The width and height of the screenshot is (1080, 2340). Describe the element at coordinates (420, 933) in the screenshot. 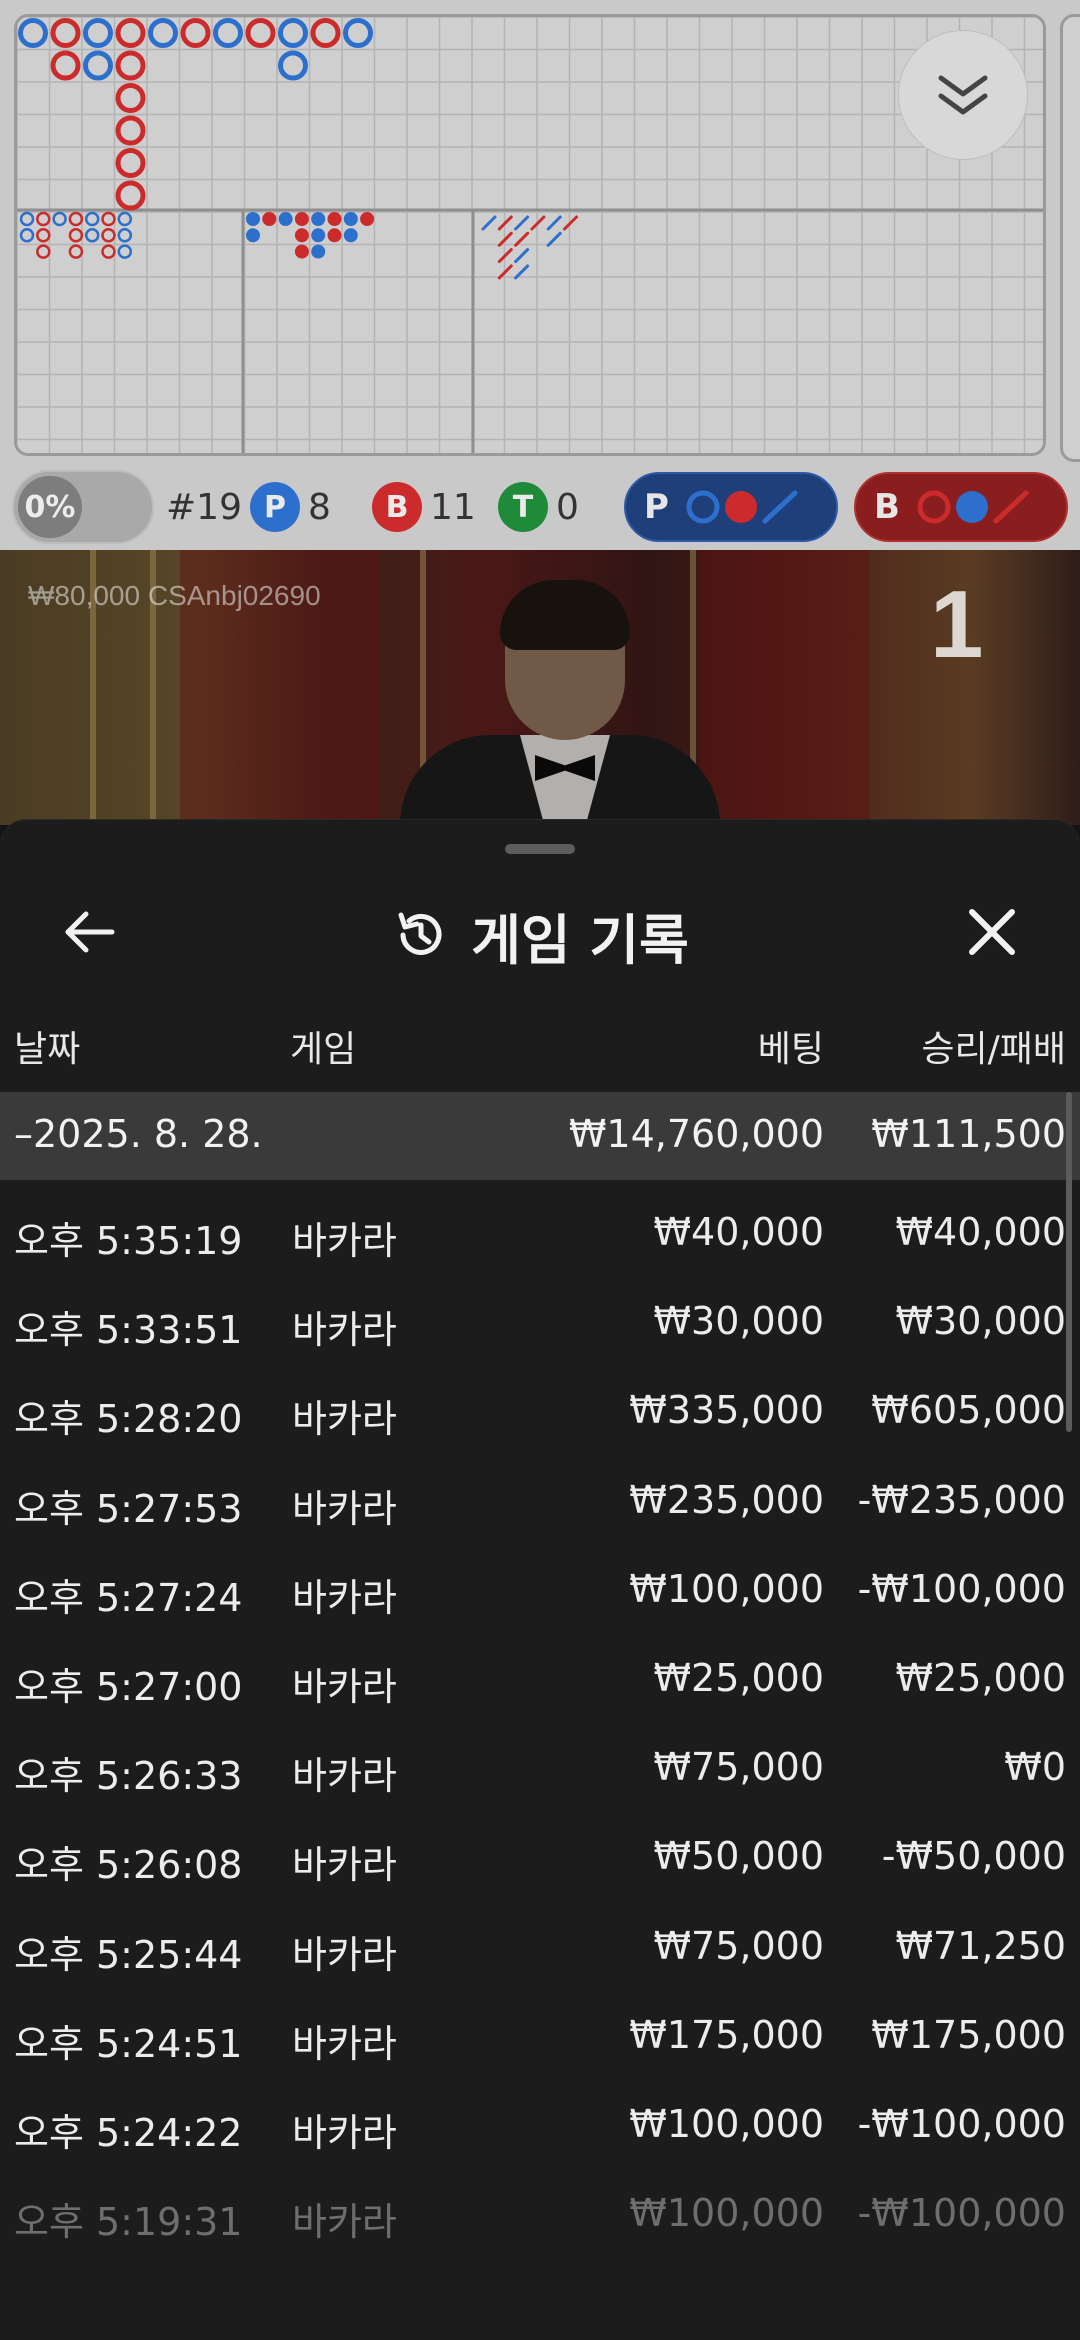

I see `history-icon` at that location.